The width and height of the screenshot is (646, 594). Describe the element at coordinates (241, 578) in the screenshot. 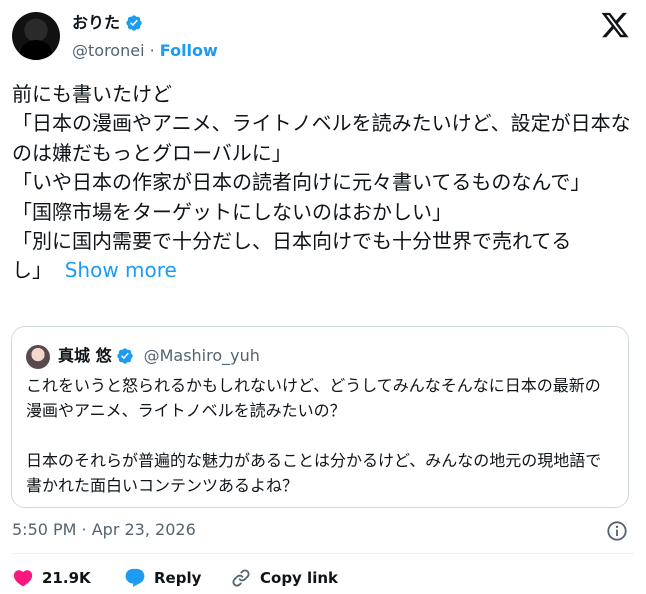

I see `link-icon` at that location.